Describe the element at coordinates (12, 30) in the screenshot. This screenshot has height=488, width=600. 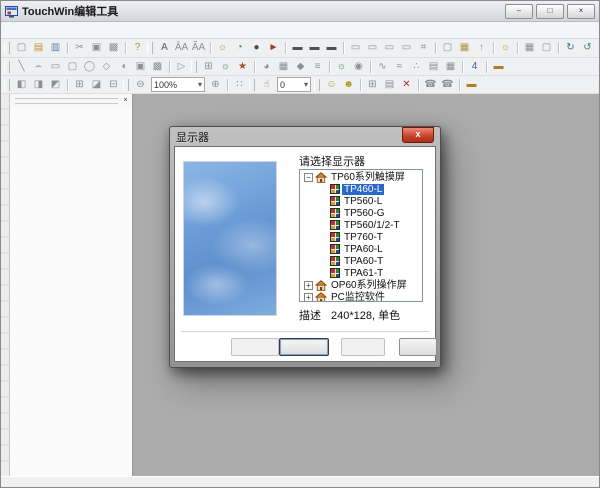
I see `menu-file` at that location.